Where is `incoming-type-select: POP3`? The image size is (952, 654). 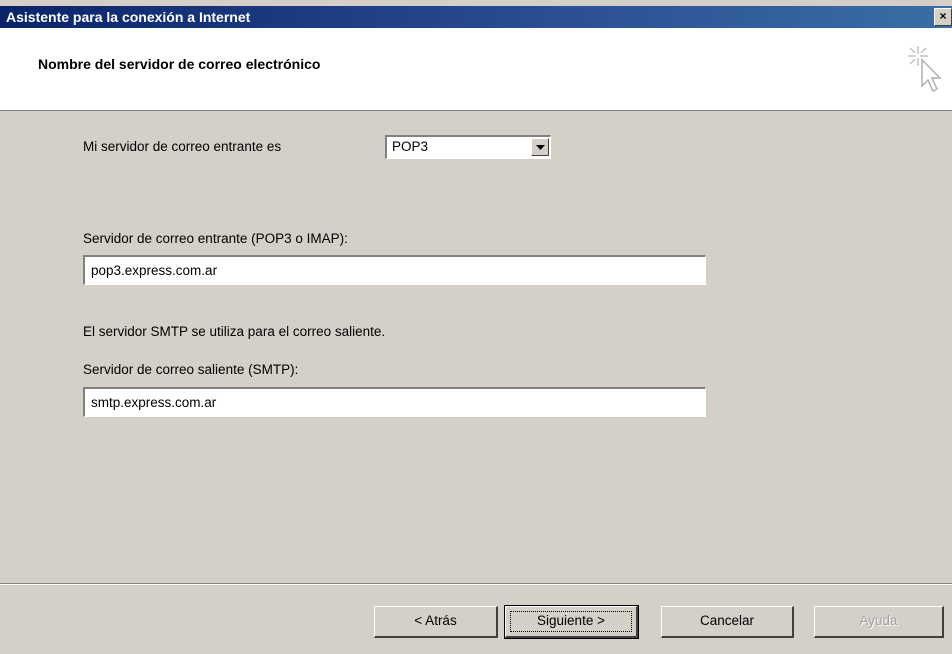 incoming-type-select: POP3 is located at coordinates (468, 147).